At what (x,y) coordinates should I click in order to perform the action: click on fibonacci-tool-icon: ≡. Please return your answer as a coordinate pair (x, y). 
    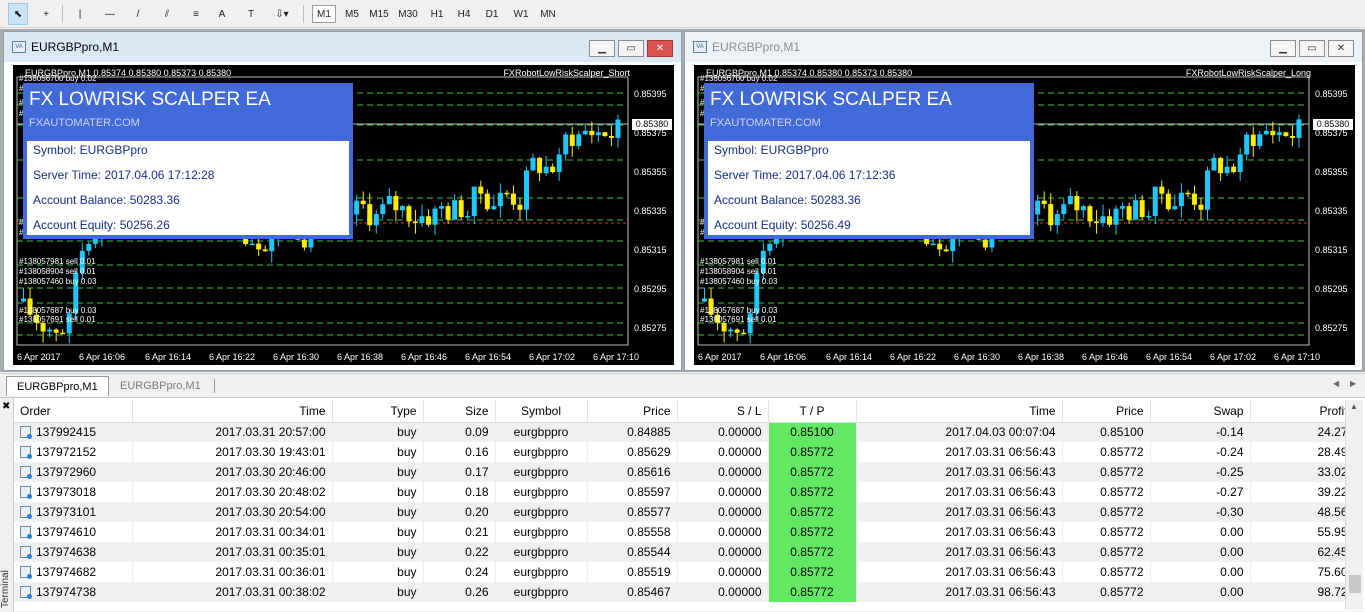
    Looking at the image, I should click on (196, 14).